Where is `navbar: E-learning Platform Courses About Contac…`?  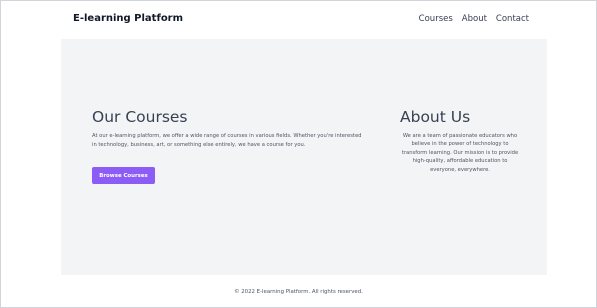
navbar: E-learning Platform Courses About Contac… is located at coordinates (298, 20).